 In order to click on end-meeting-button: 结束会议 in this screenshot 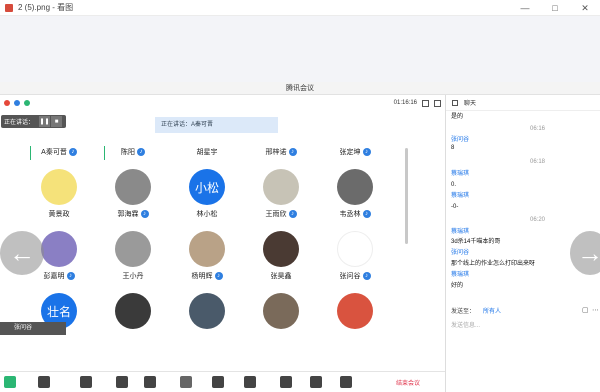, I will do `click(408, 382)`.